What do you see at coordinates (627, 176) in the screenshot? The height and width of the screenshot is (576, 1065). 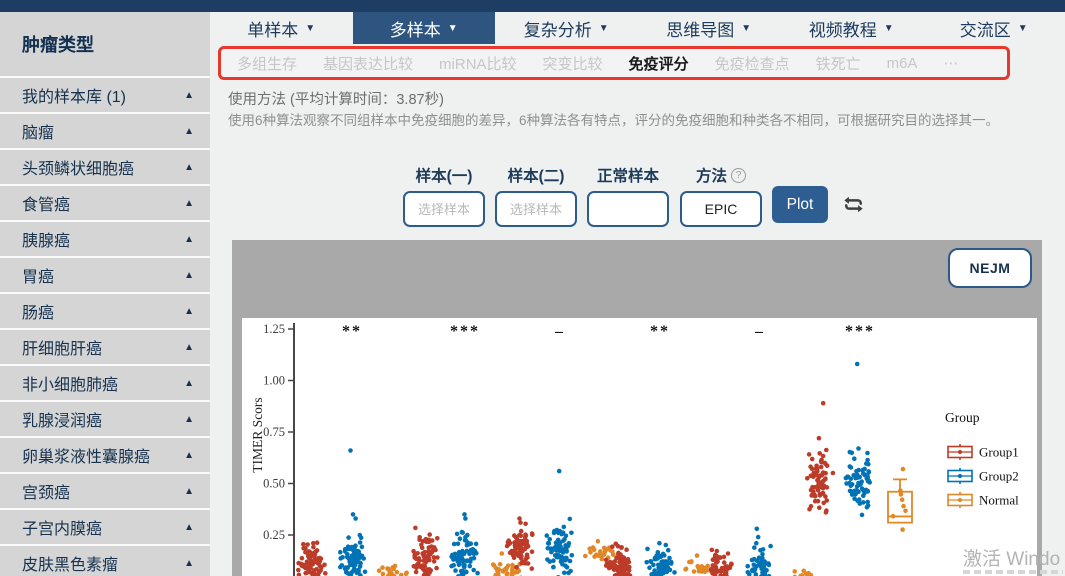 I see `normal-sample-label: 正常样本` at bounding box center [627, 176].